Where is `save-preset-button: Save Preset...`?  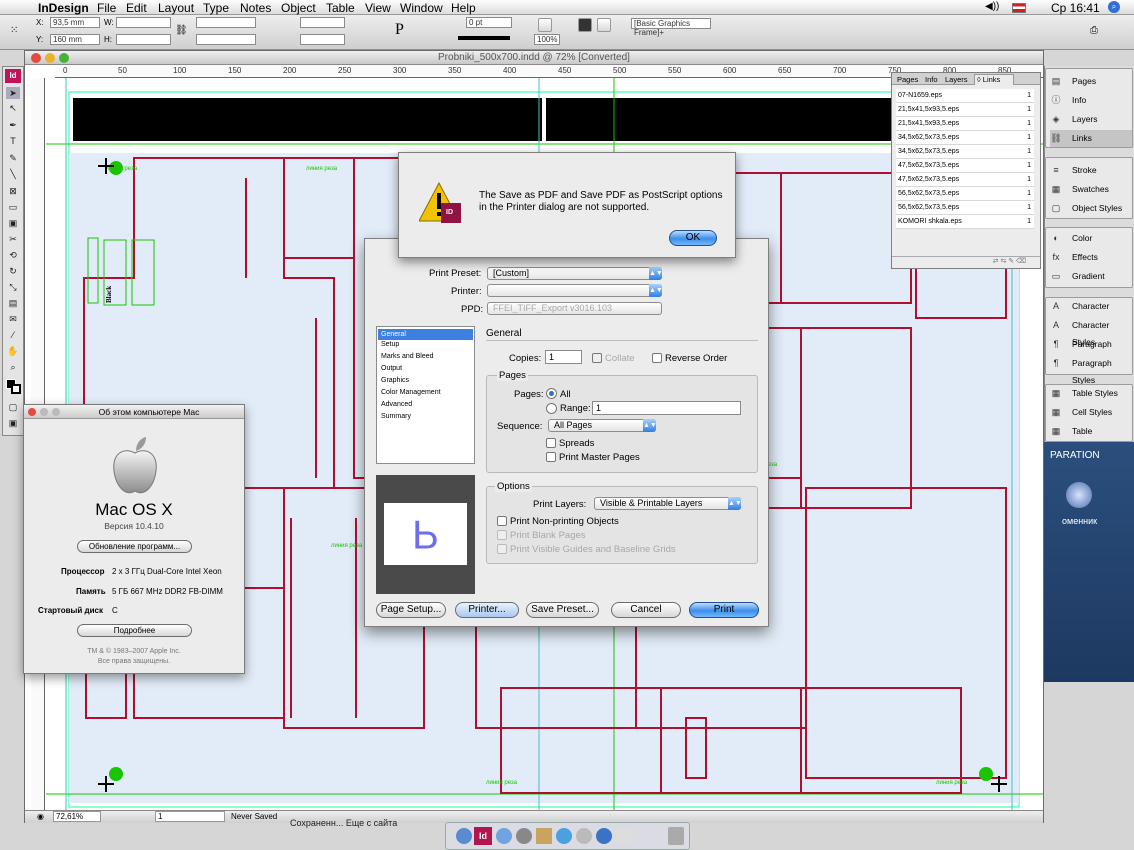 save-preset-button: Save Preset... is located at coordinates (562, 610).